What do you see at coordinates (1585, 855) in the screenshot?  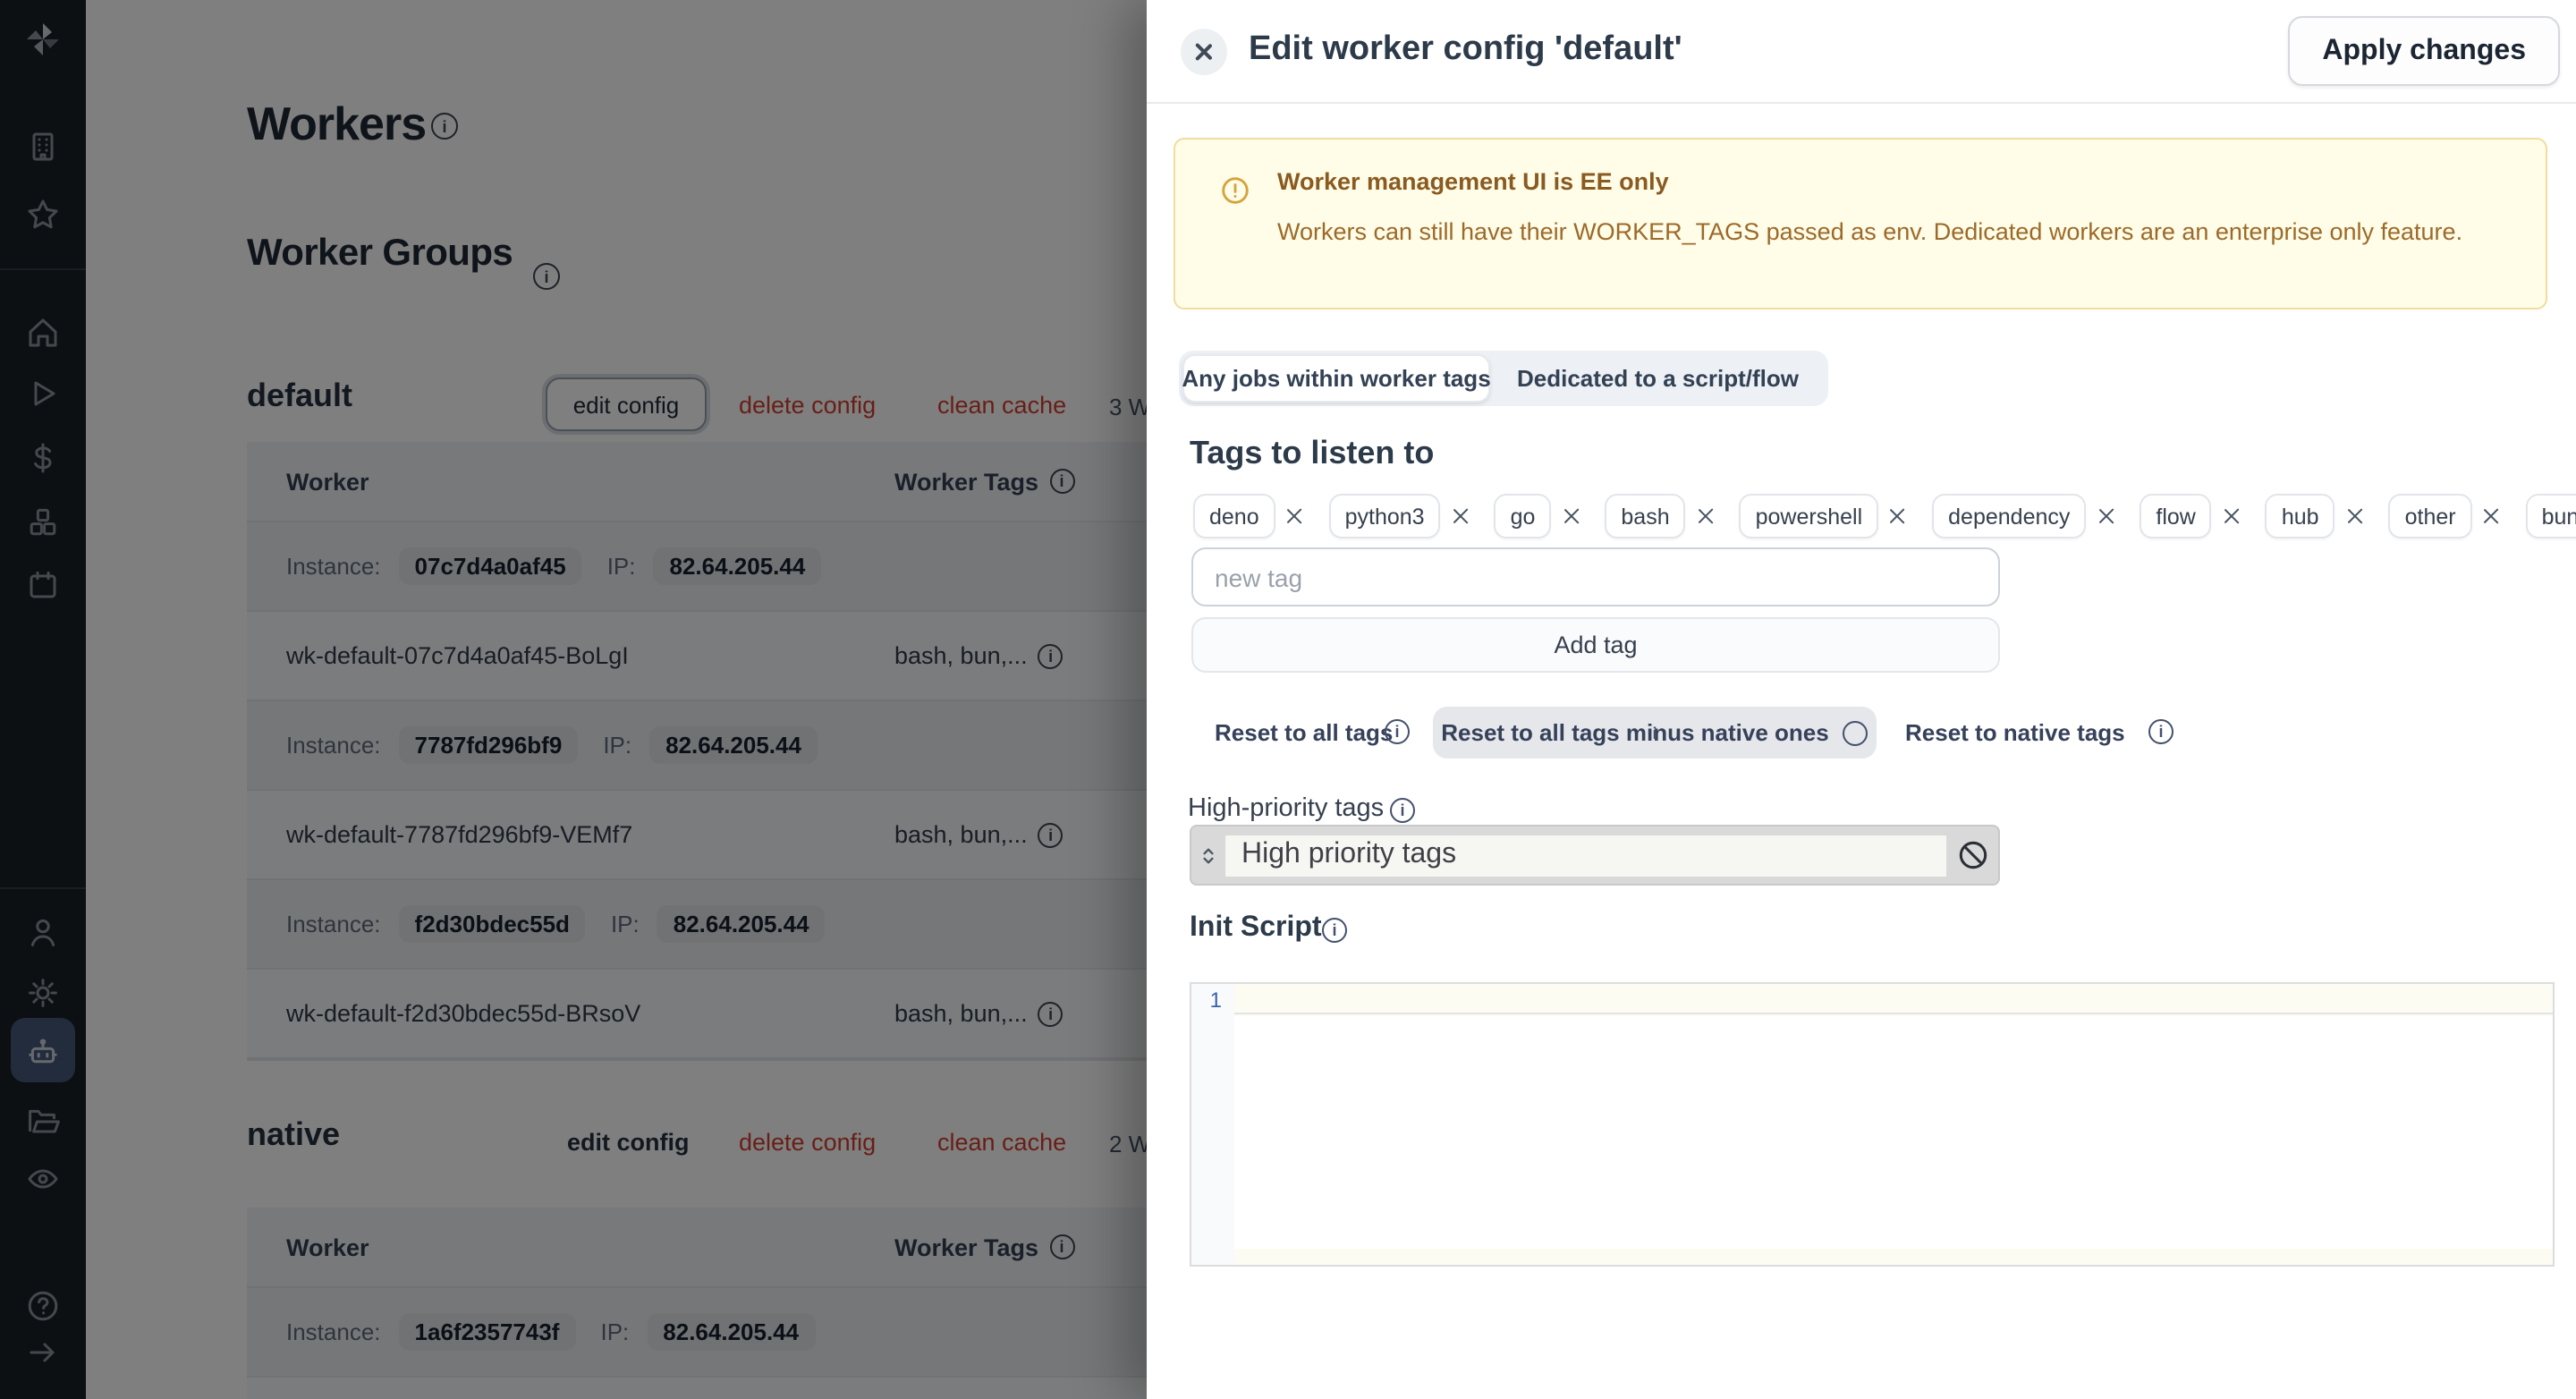 I see `high-priority-placeholder: High priority tags` at bounding box center [1585, 855].